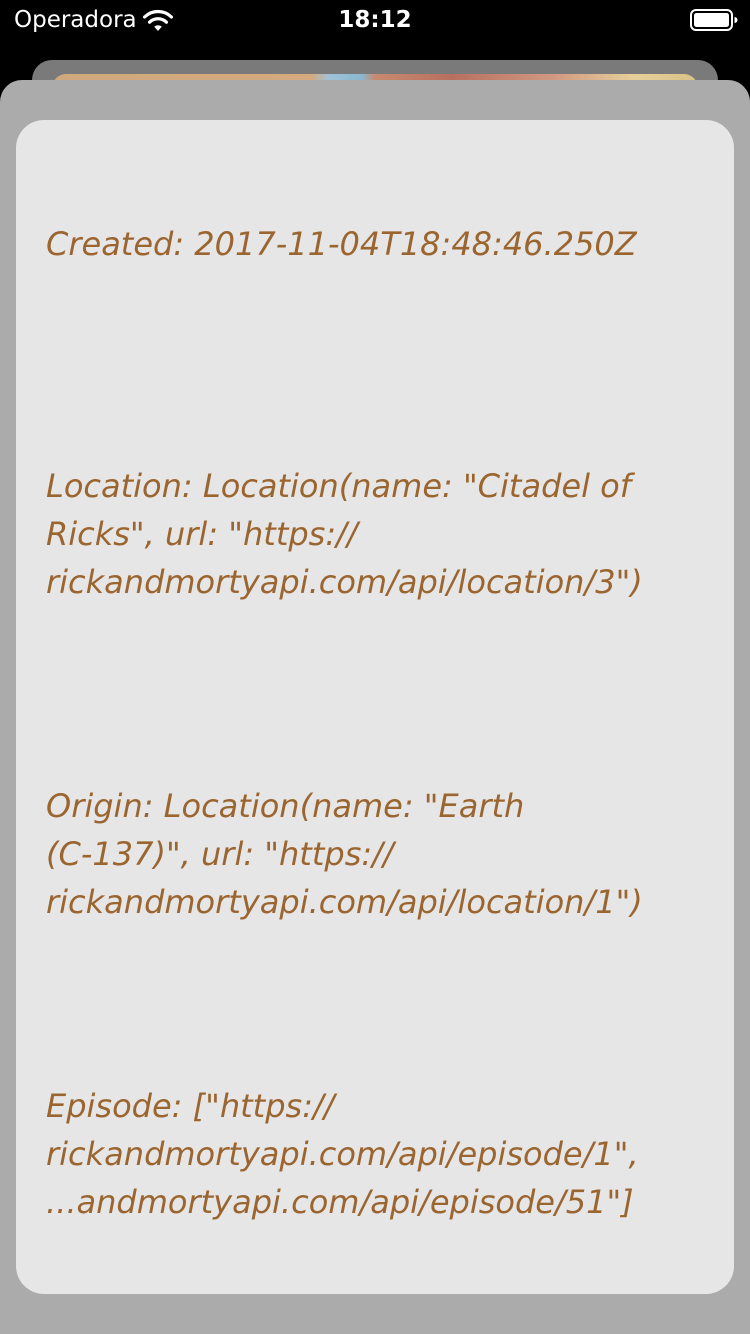  I want to click on status-time: 18:12, so click(375, 20).